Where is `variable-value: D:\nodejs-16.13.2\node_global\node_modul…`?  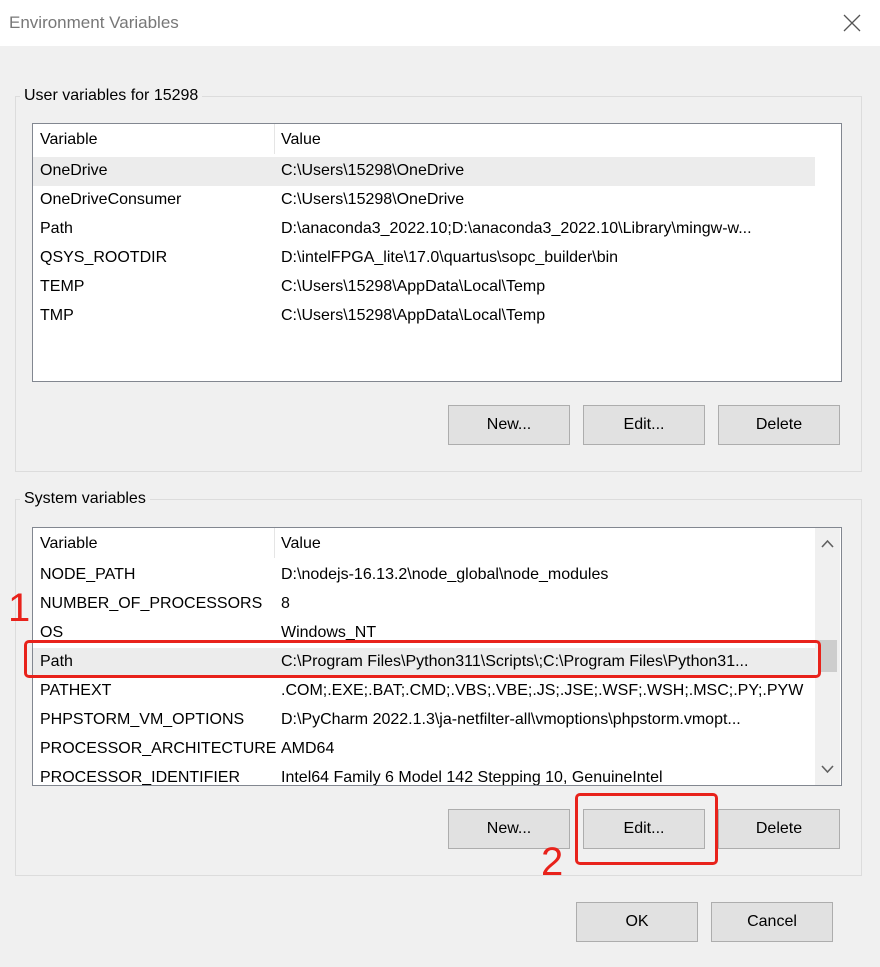 variable-value: D:\nodejs-16.13.2\node_global\node_modul… is located at coordinates (445, 574).